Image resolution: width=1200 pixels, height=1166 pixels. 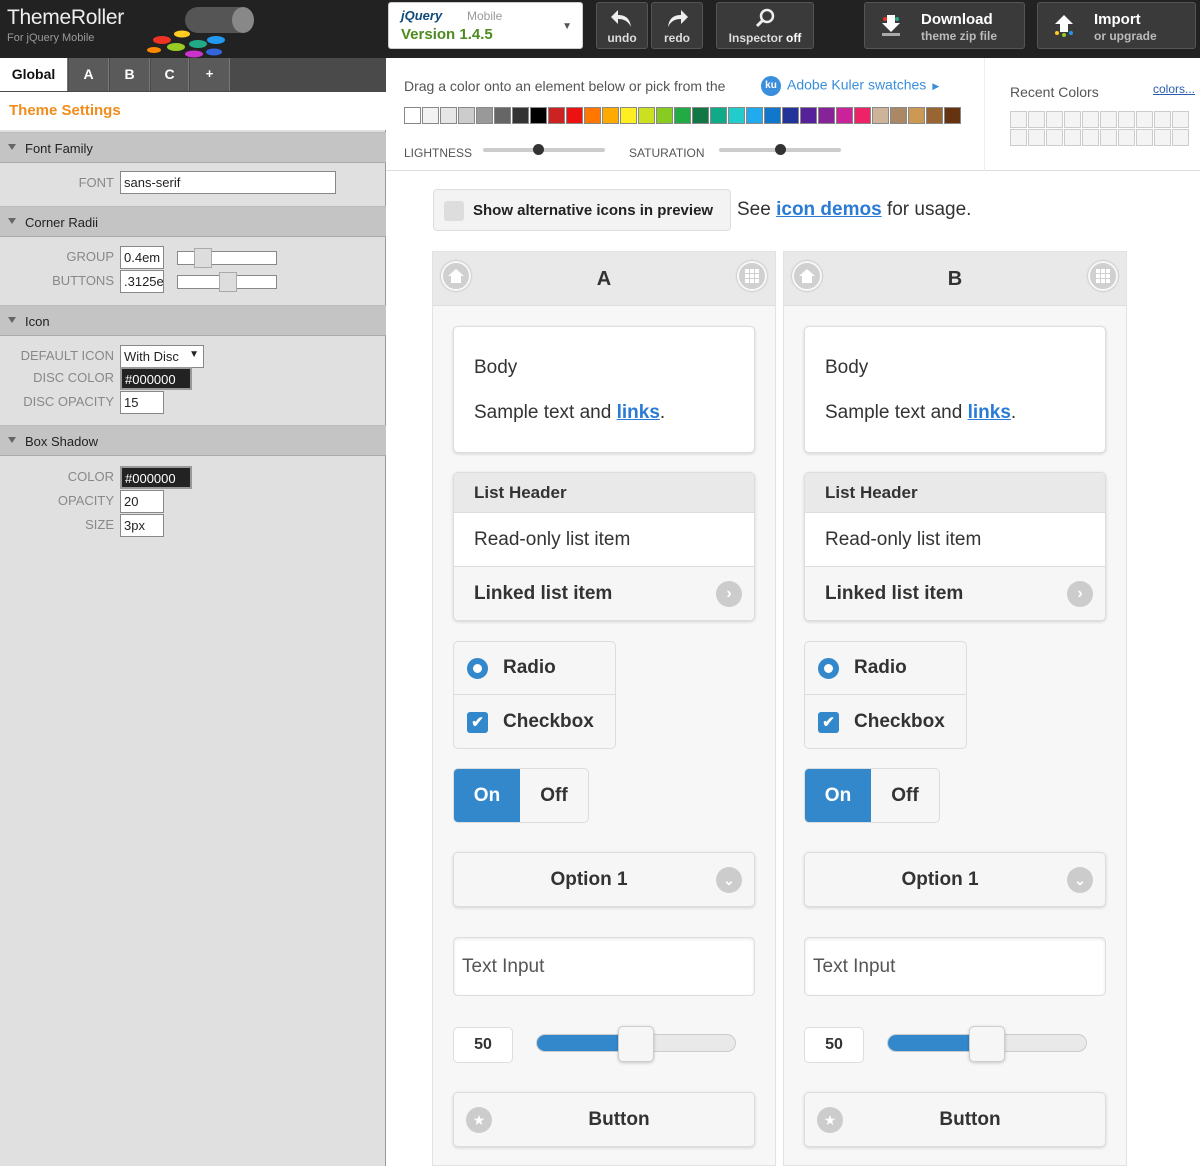 What do you see at coordinates (65, 25) in the screenshot?
I see `app-logo: ThemeRoller For jQuery Mobile` at bounding box center [65, 25].